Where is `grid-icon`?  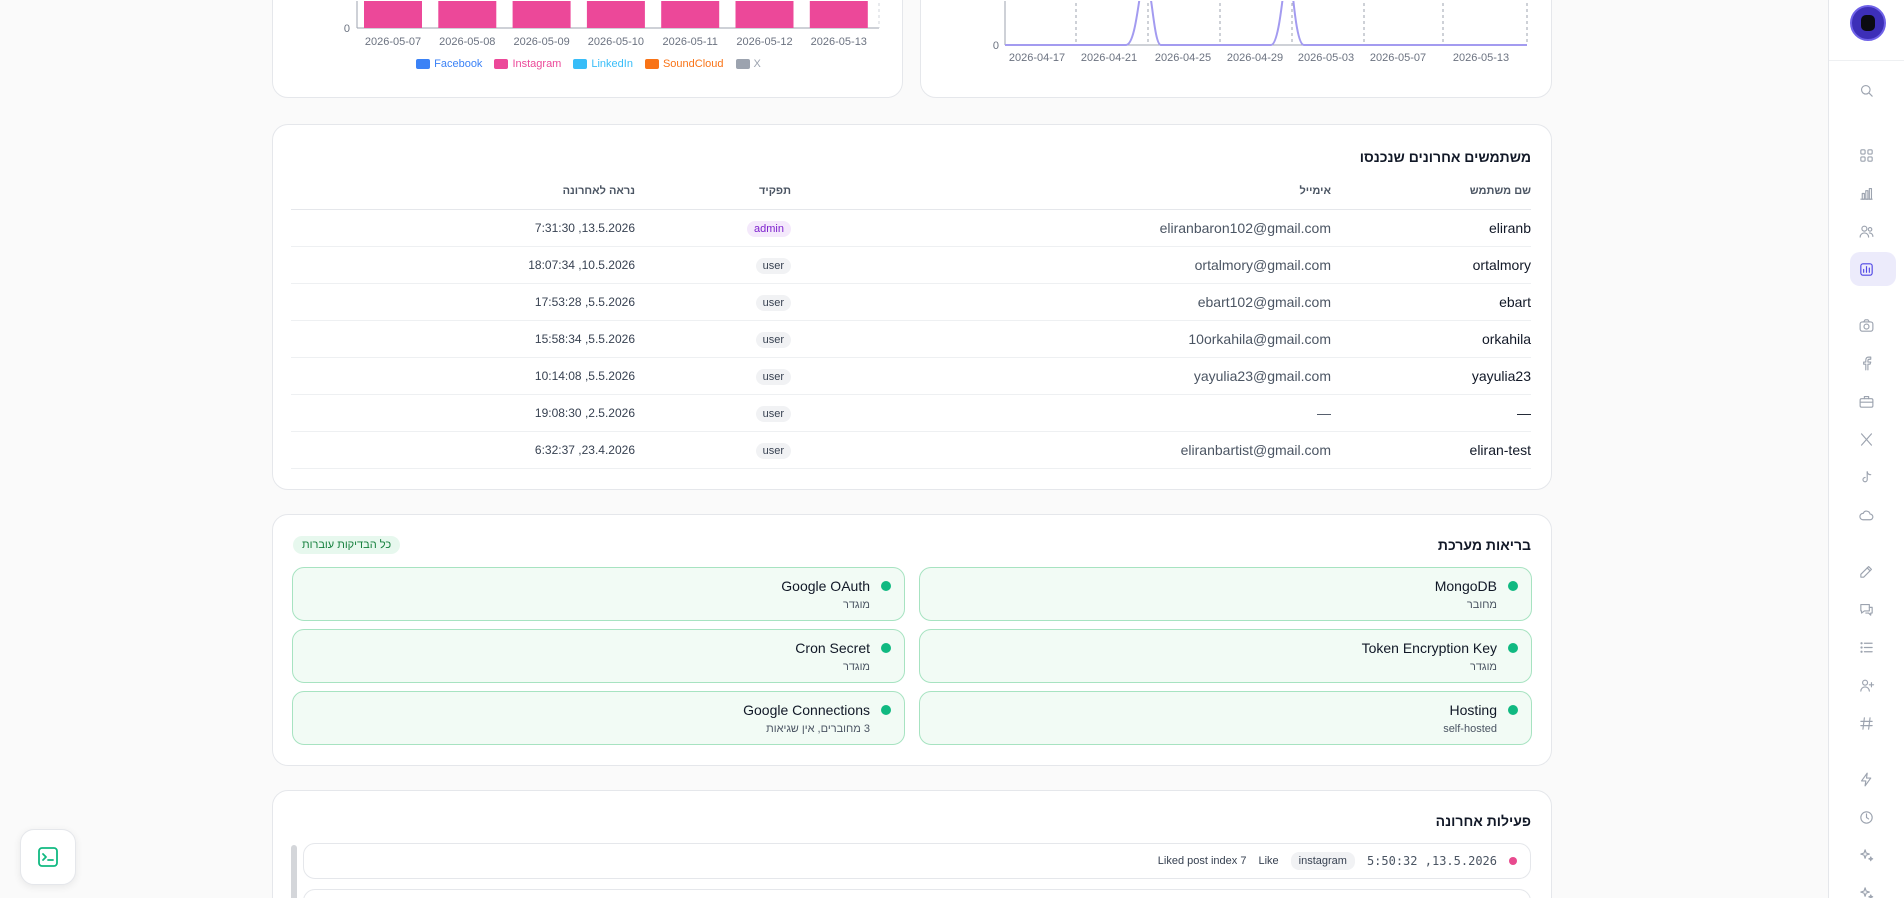
grid-icon is located at coordinates (1866, 155).